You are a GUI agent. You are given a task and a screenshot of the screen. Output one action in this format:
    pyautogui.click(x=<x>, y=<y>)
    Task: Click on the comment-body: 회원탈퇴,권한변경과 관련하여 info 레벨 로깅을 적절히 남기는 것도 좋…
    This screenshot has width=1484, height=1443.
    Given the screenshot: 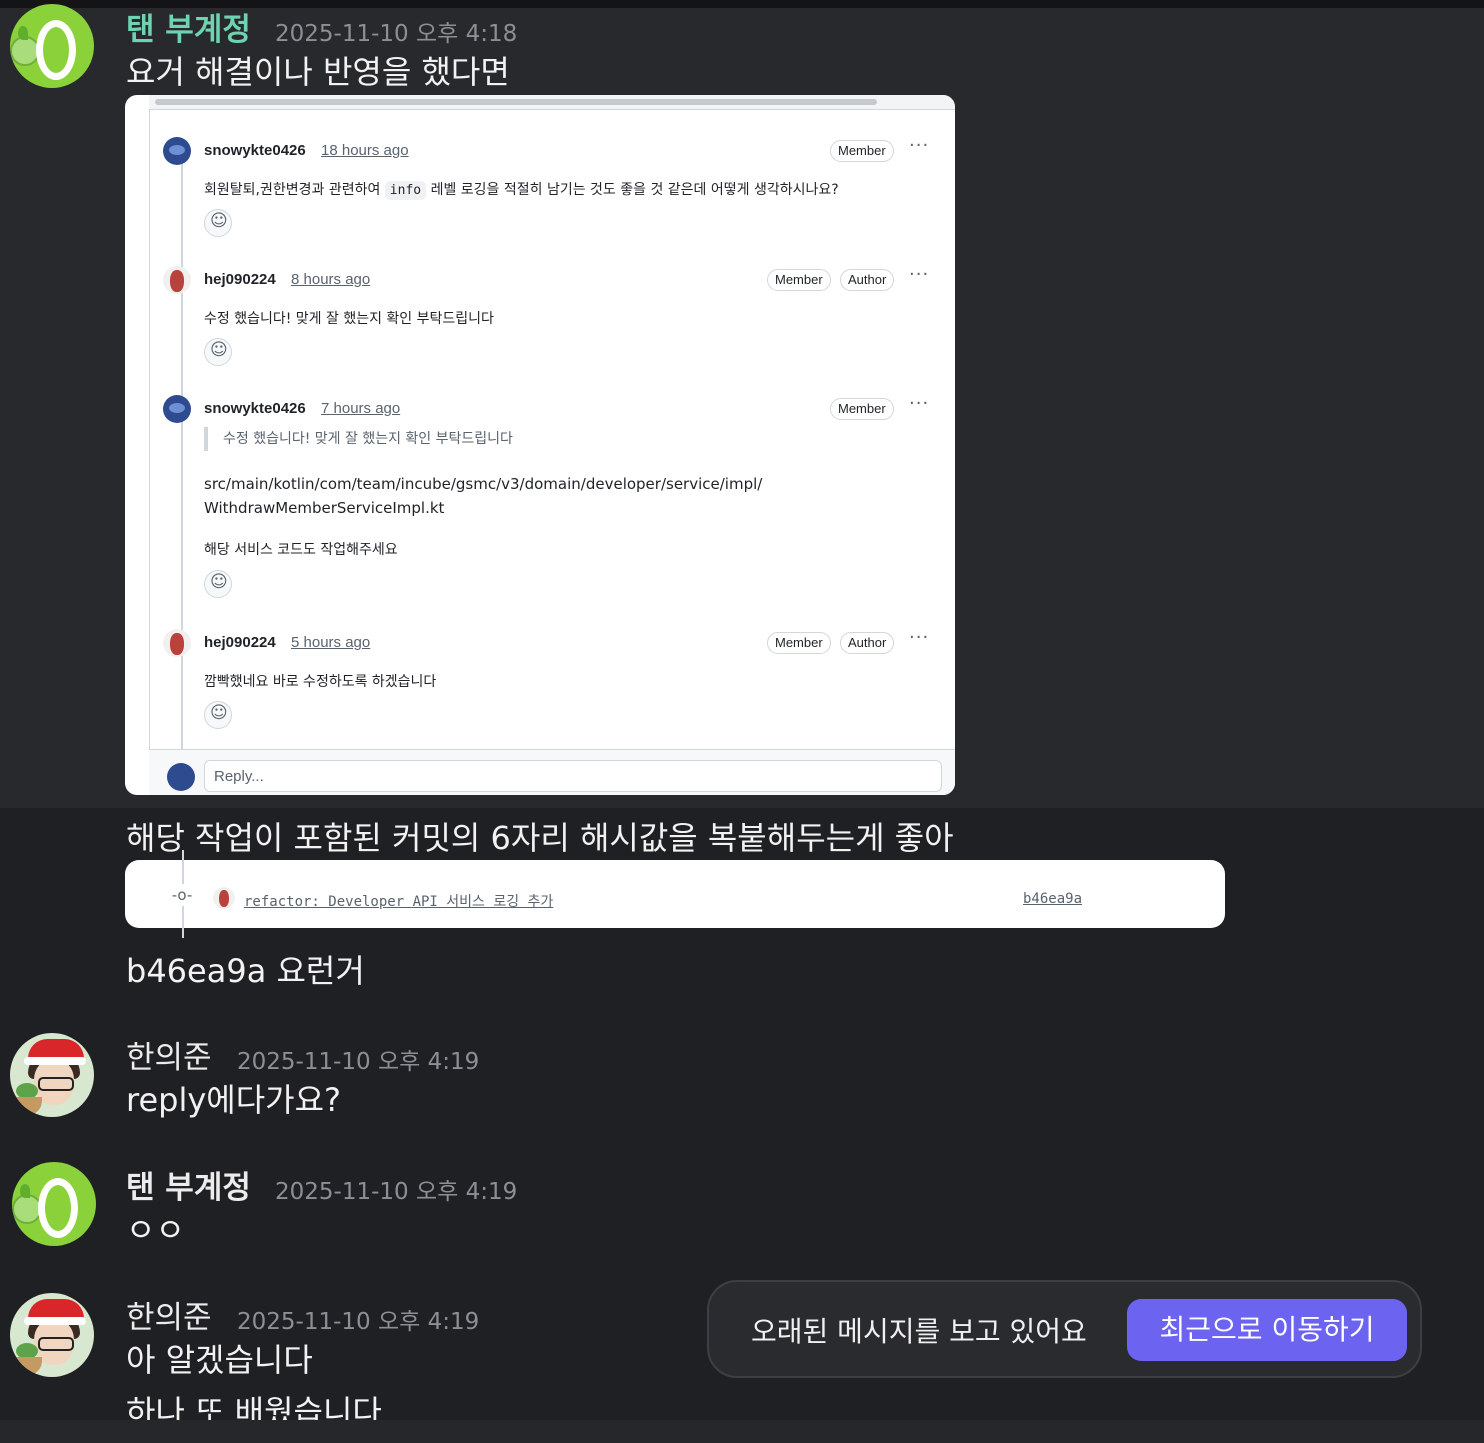 What is the action you would take?
    pyautogui.click(x=521, y=189)
    